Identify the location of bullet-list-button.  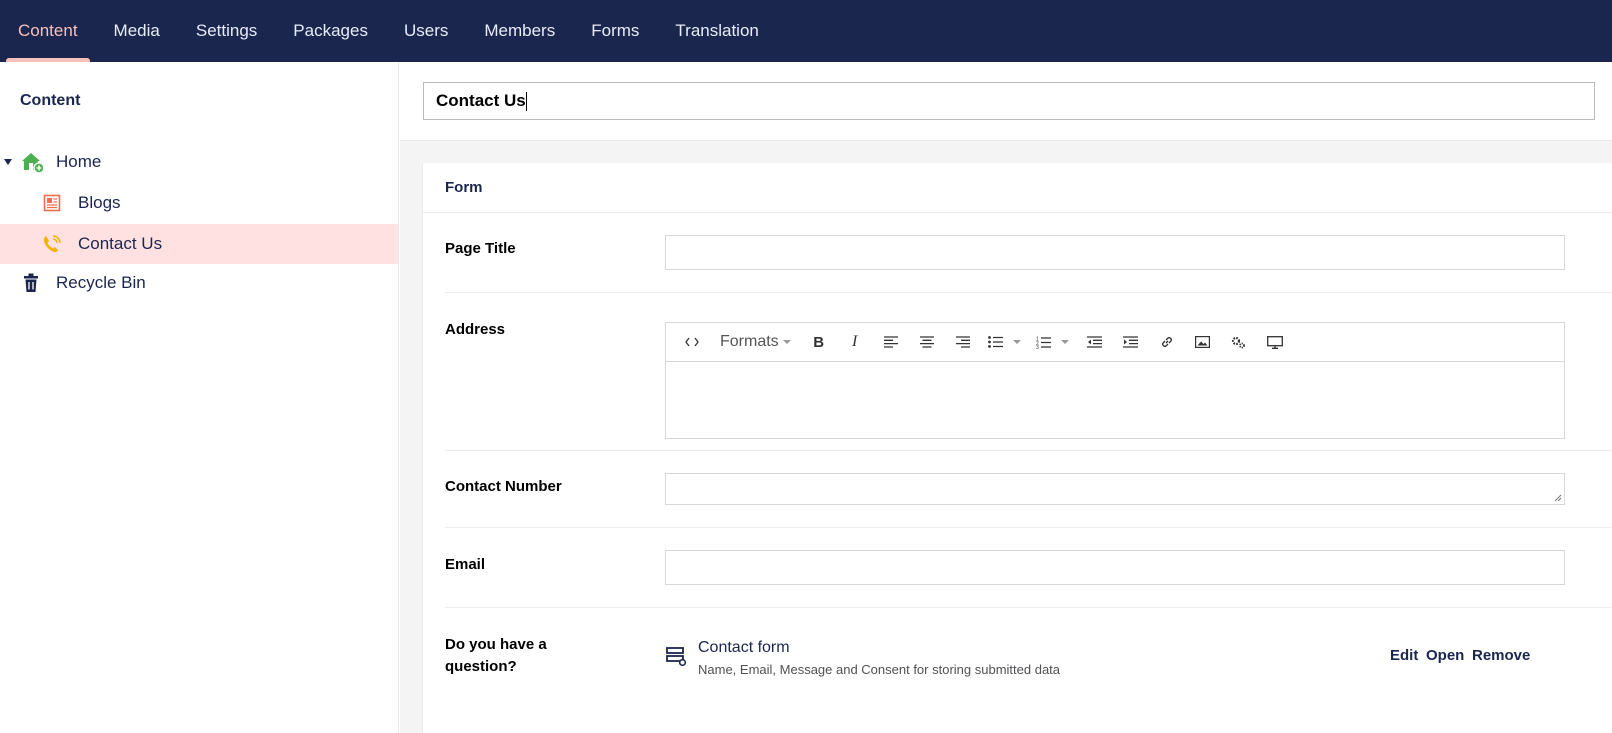
(1005, 342).